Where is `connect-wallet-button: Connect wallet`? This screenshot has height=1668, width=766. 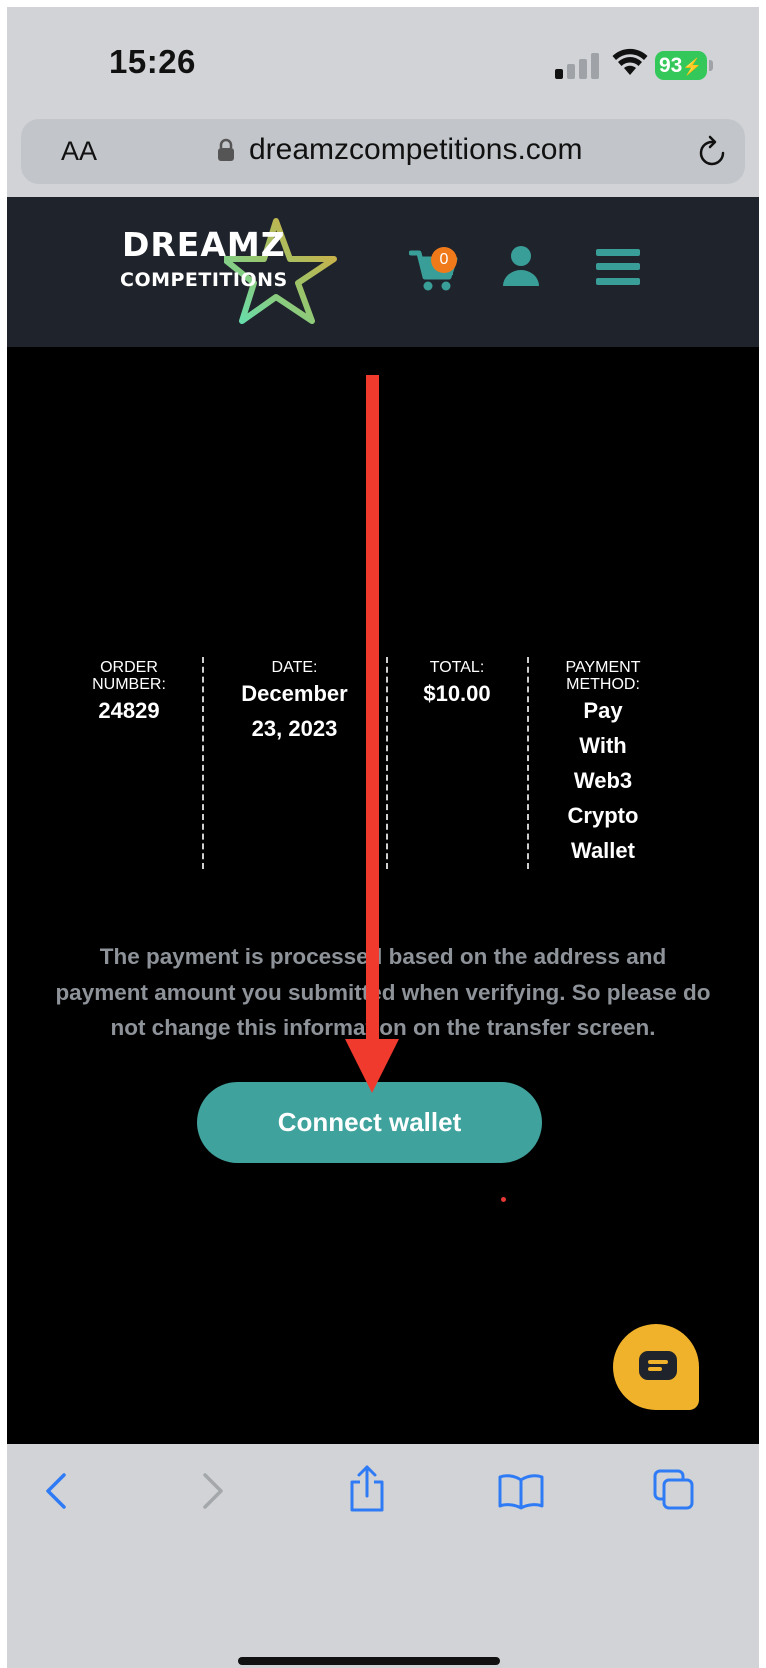
connect-wallet-button: Connect wallet is located at coordinates (369, 1122).